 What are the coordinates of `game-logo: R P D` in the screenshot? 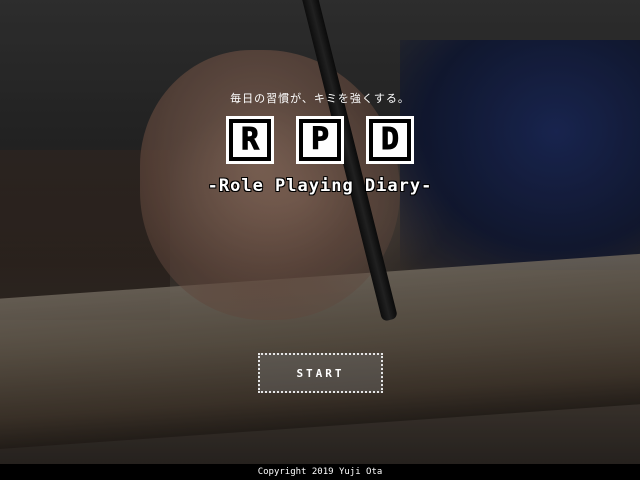 It's located at (320, 140).